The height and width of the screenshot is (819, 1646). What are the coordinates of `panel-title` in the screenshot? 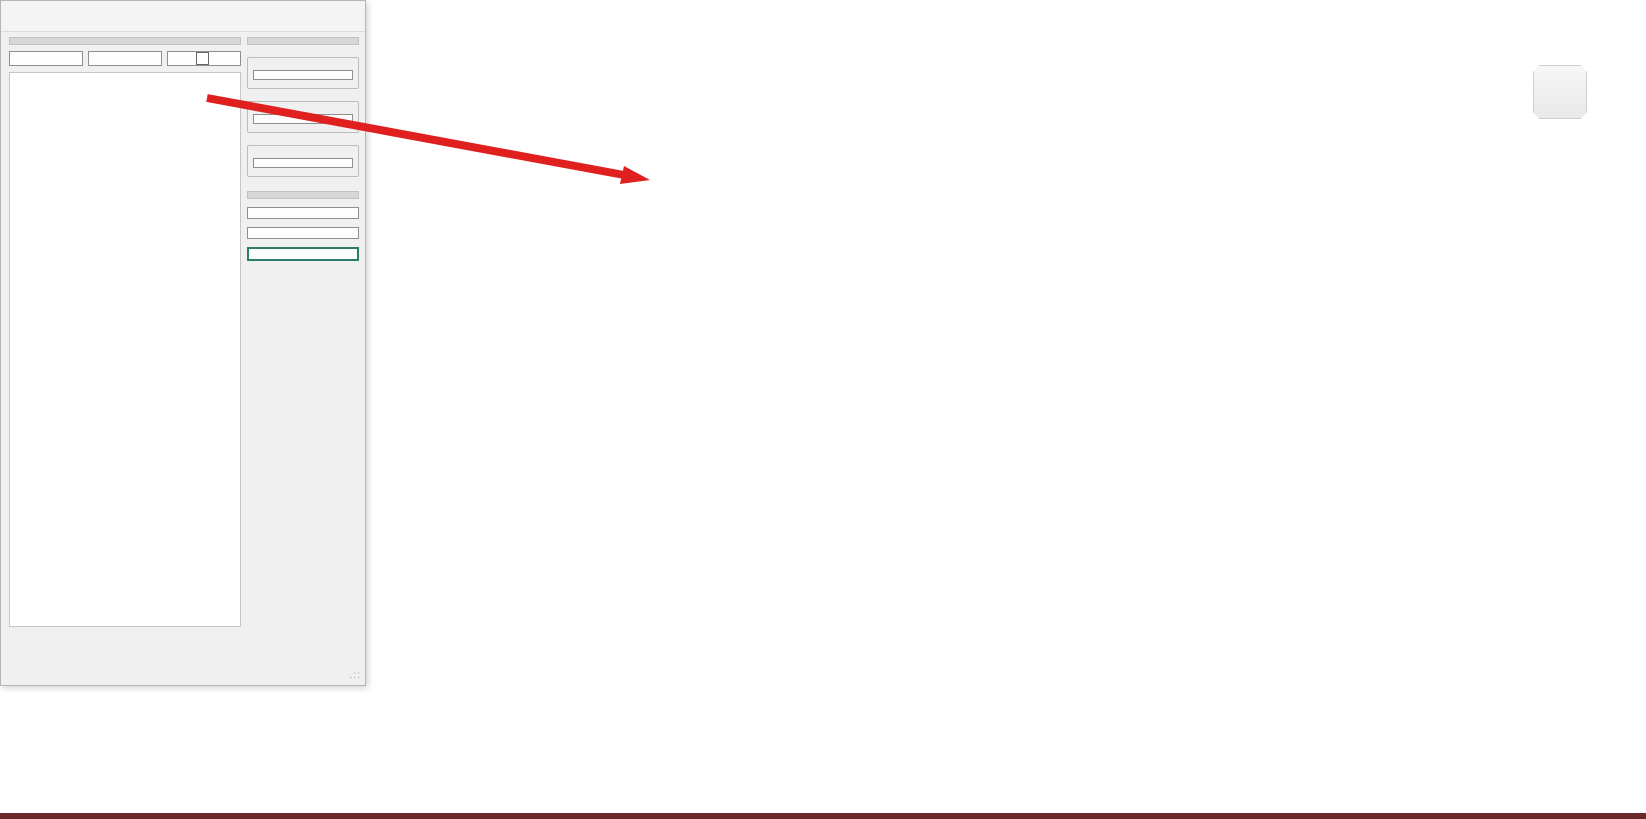 It's located at (183, 16).